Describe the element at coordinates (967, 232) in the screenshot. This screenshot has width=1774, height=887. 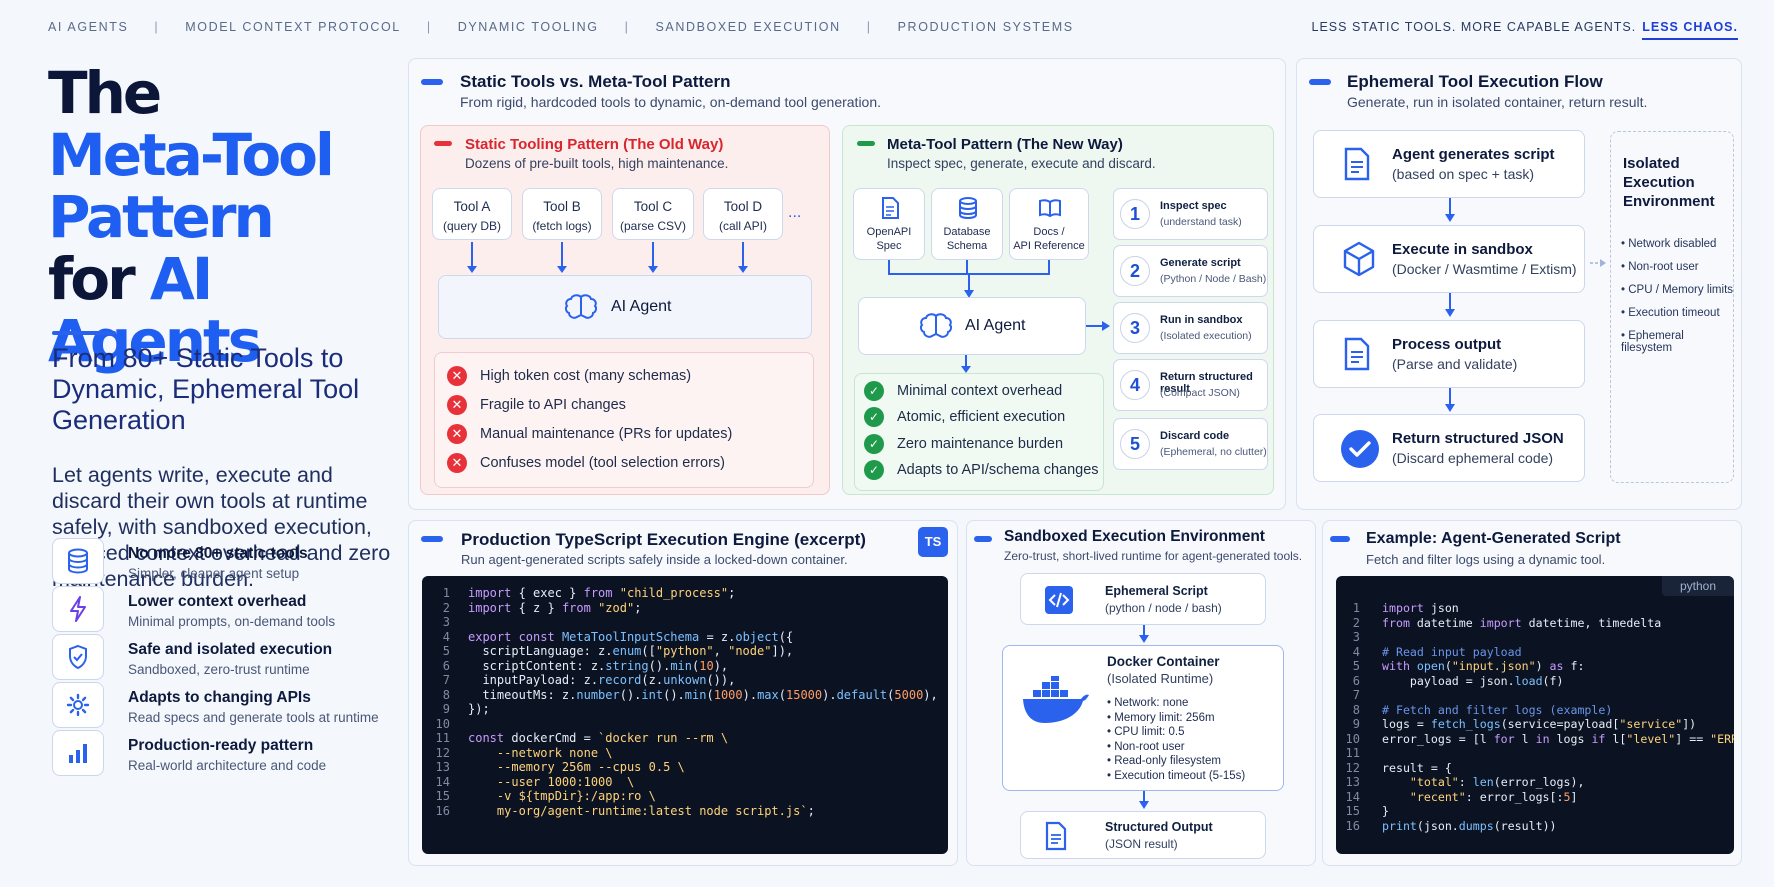
I see `source-label: Database` at that location.